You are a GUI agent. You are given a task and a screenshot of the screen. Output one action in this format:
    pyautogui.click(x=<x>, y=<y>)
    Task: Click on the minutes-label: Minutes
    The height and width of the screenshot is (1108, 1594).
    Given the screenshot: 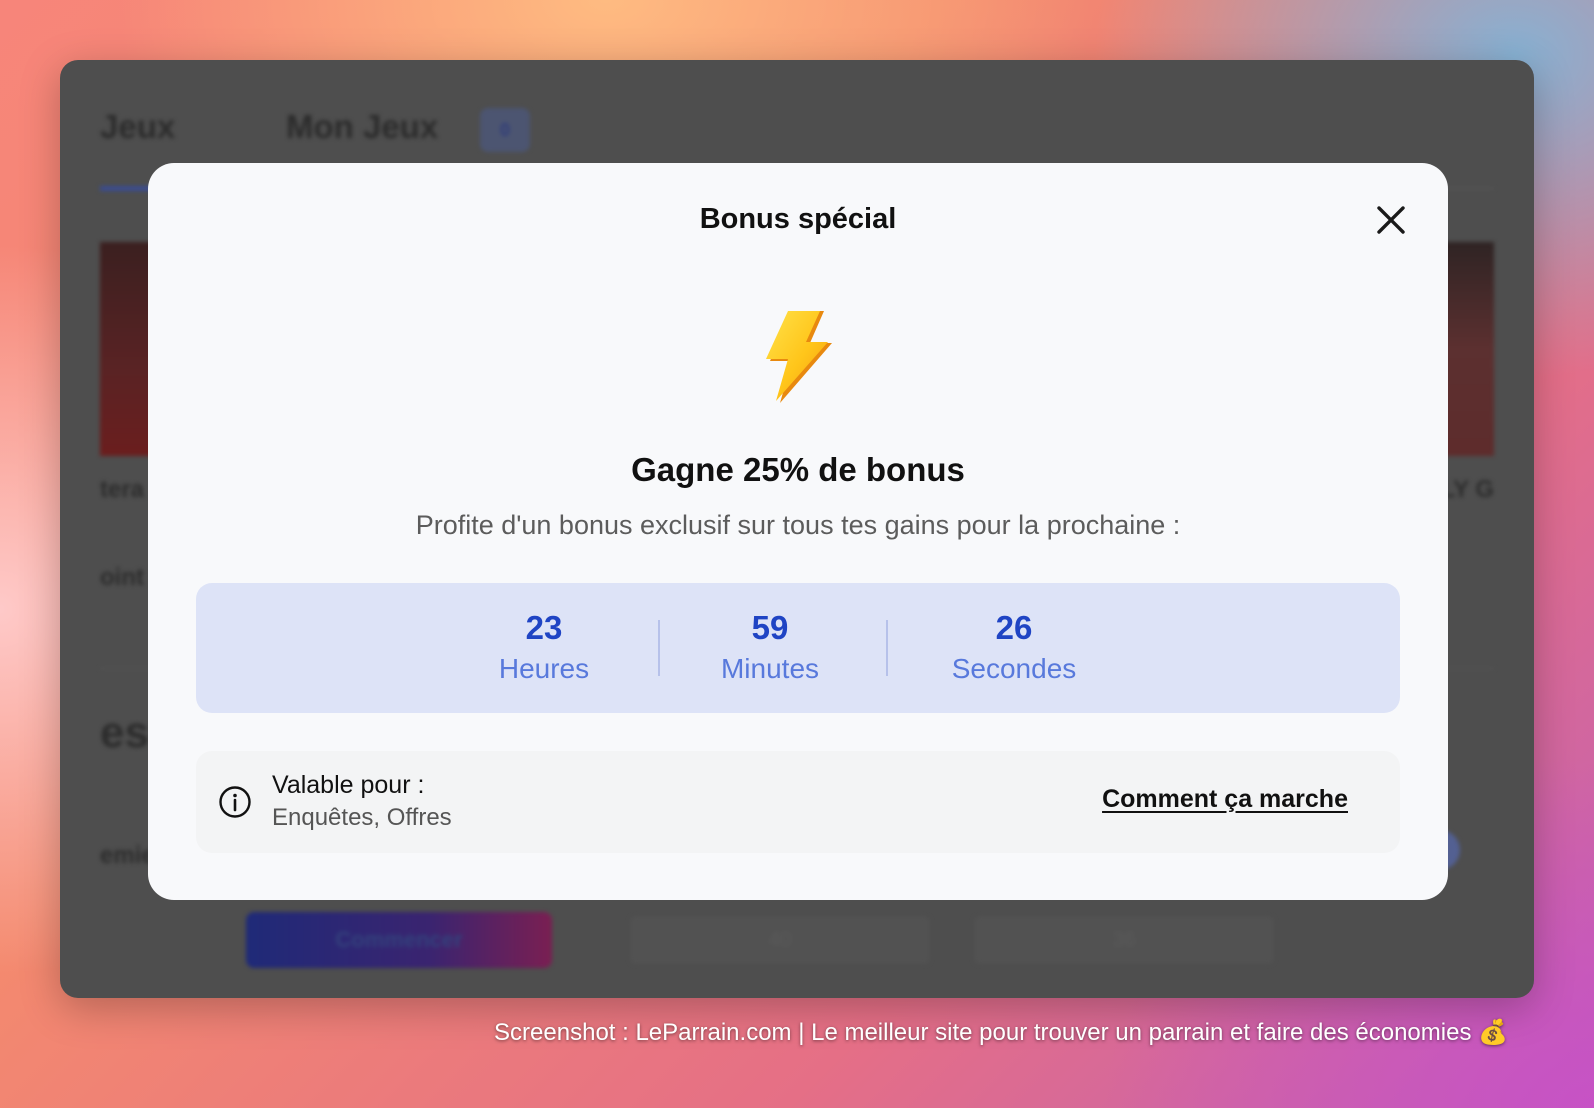 What is the action you would take?
    pyautogui.click(x=770, y=668)
    